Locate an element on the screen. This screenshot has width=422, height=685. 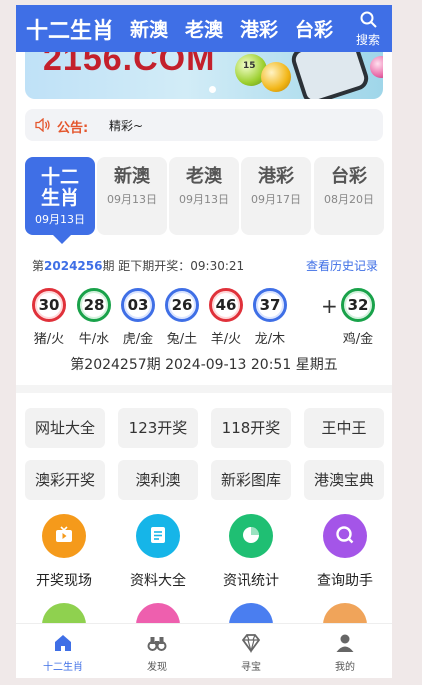
home-icon is located at coordinates (63, 643).